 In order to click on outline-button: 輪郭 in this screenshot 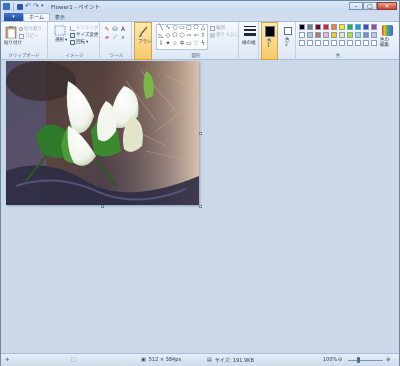, I will do `click(217, 28)`.